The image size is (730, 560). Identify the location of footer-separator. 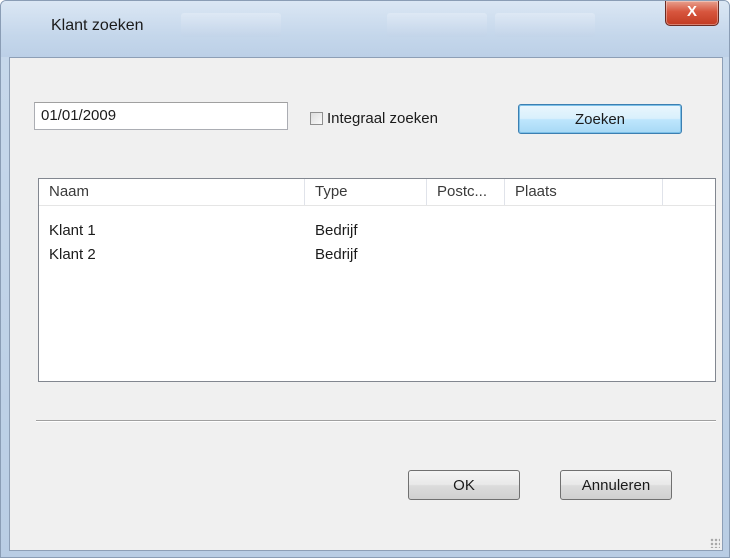
(376, 421).